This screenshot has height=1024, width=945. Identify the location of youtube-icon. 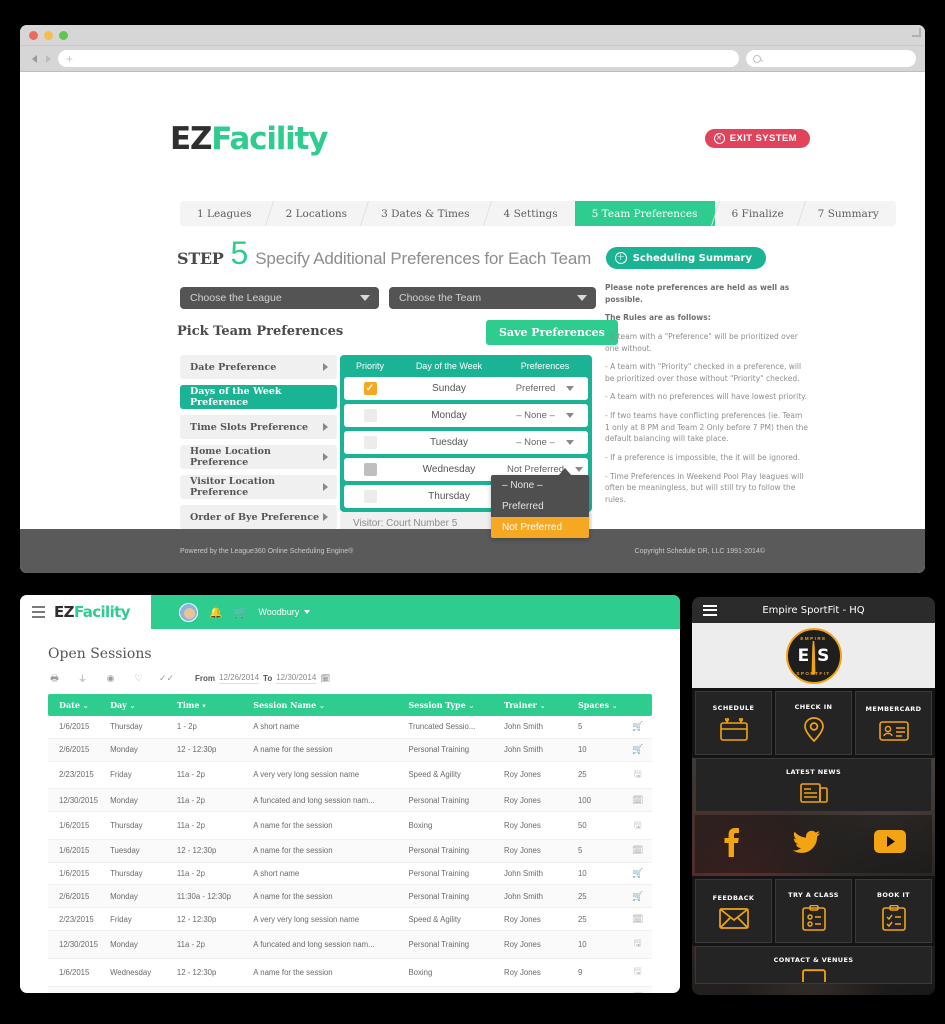
(889, 844).